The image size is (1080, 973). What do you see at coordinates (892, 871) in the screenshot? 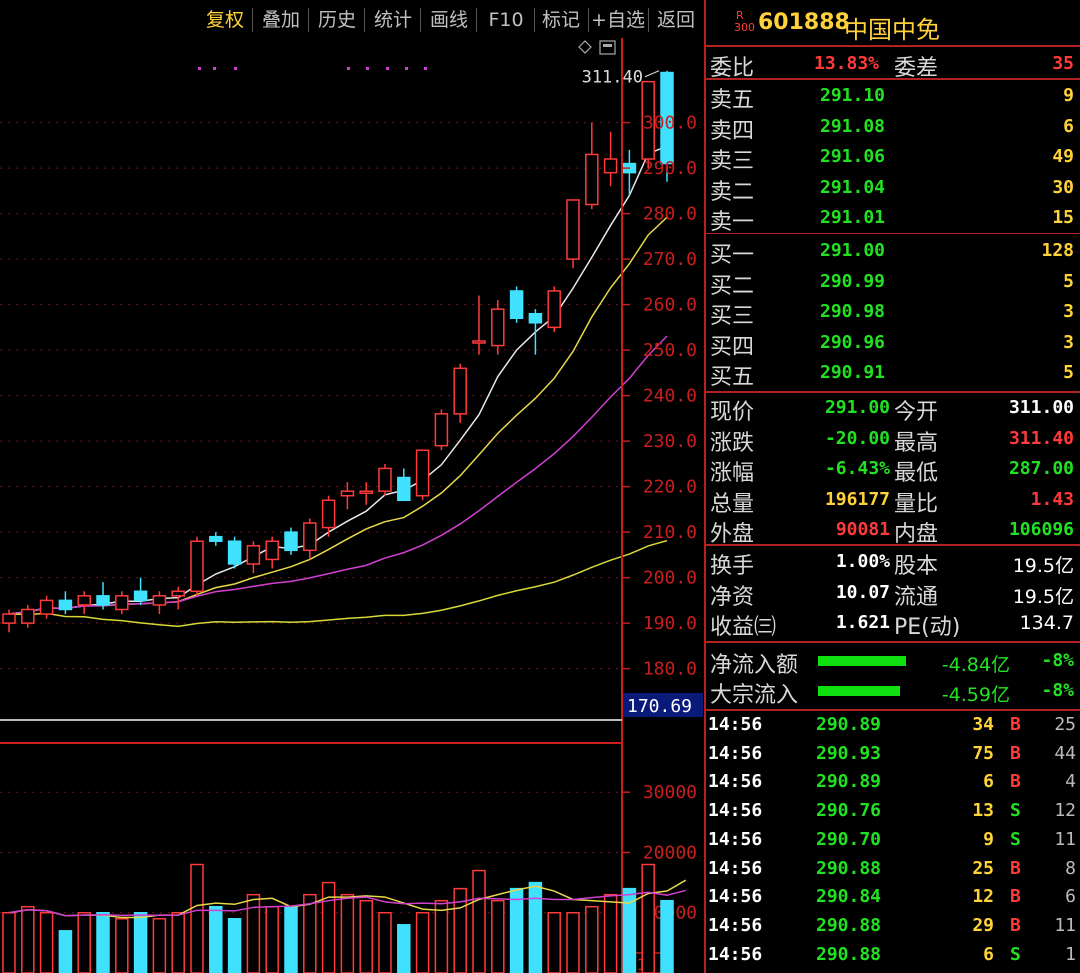
I see `tick-row: 14:56 290.88 25 B 8` at bounding box center [892, 871].